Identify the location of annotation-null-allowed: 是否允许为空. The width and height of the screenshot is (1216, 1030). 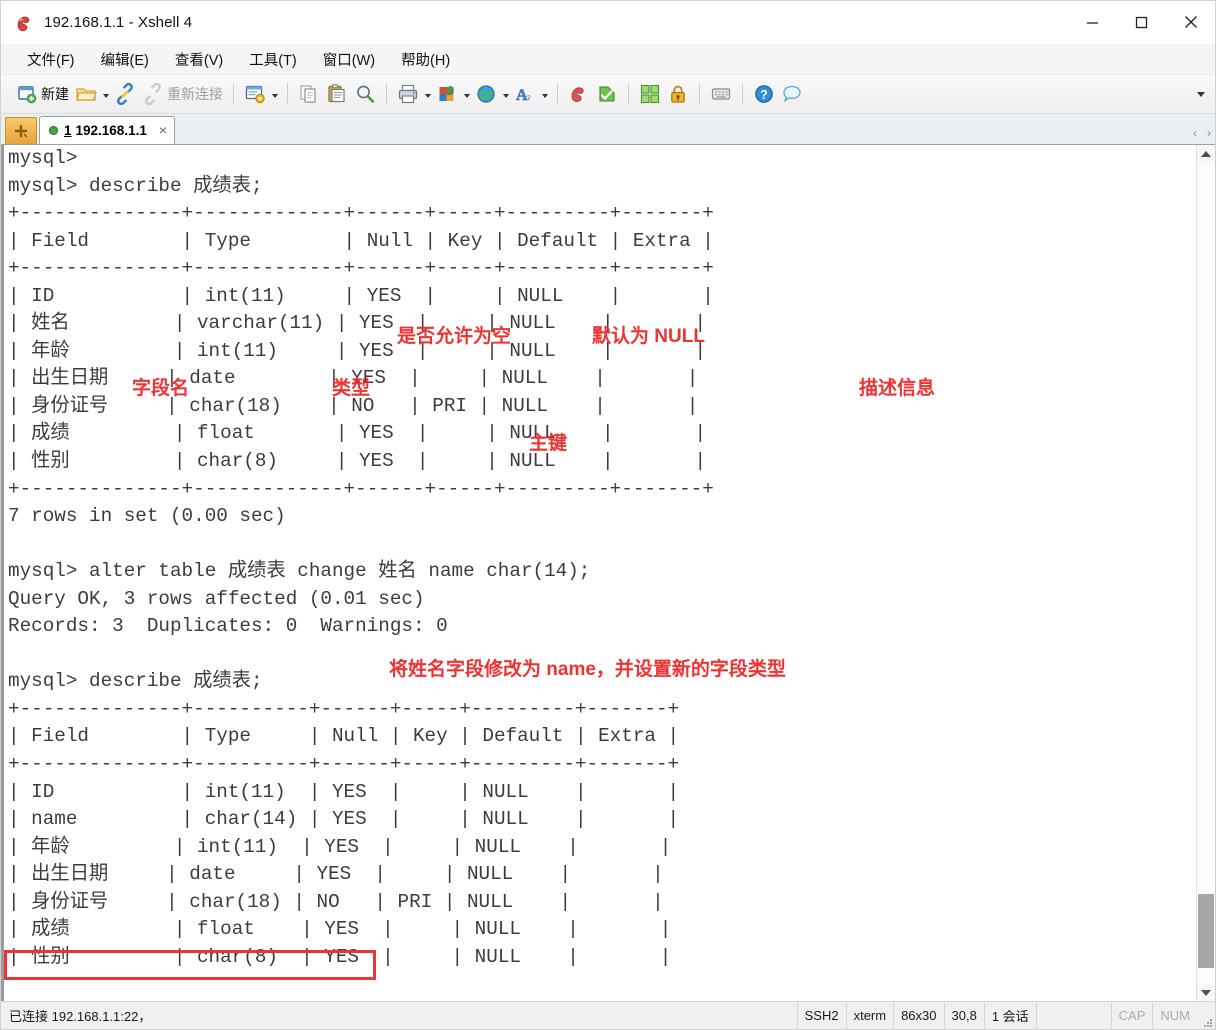
(454, 336).